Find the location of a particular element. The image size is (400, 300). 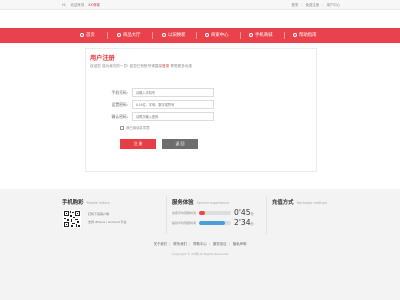

agree-text: 我已阅读并同意 is located at coordinates (138, 128).